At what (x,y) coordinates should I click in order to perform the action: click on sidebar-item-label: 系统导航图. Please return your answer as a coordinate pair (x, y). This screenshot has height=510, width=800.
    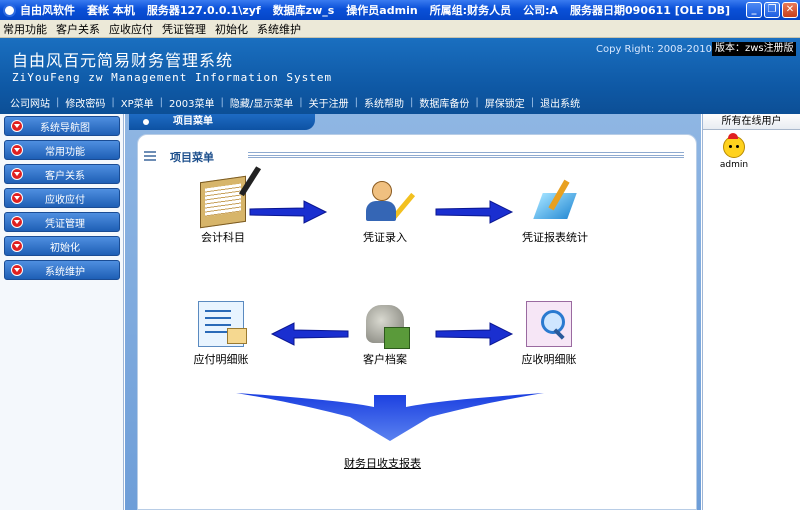
    Looking at the image, I should click on (65, 128).